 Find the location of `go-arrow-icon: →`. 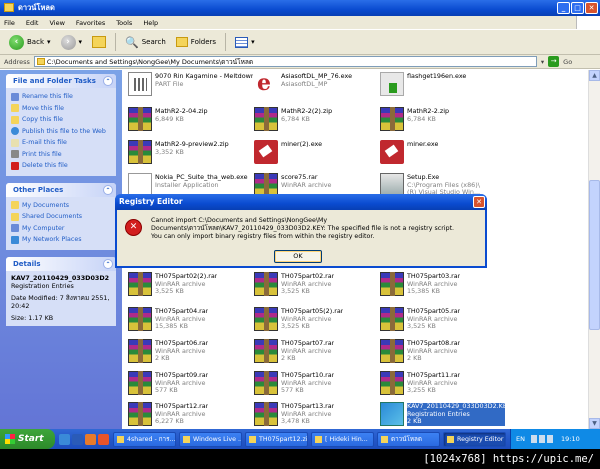

go-arrow-icon: → is located at coordinates (554, 61).